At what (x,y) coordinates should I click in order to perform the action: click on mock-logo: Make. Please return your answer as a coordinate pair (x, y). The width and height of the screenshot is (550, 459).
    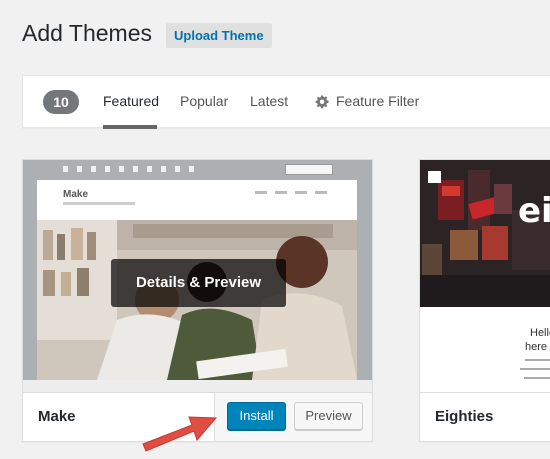
    Looking at the image, I should click on (76, 194).